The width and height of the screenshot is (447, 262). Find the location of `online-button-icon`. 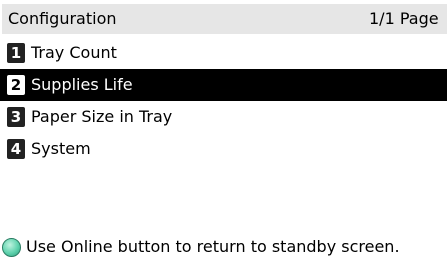

online-button-icon is located at coordinates (11, 247).